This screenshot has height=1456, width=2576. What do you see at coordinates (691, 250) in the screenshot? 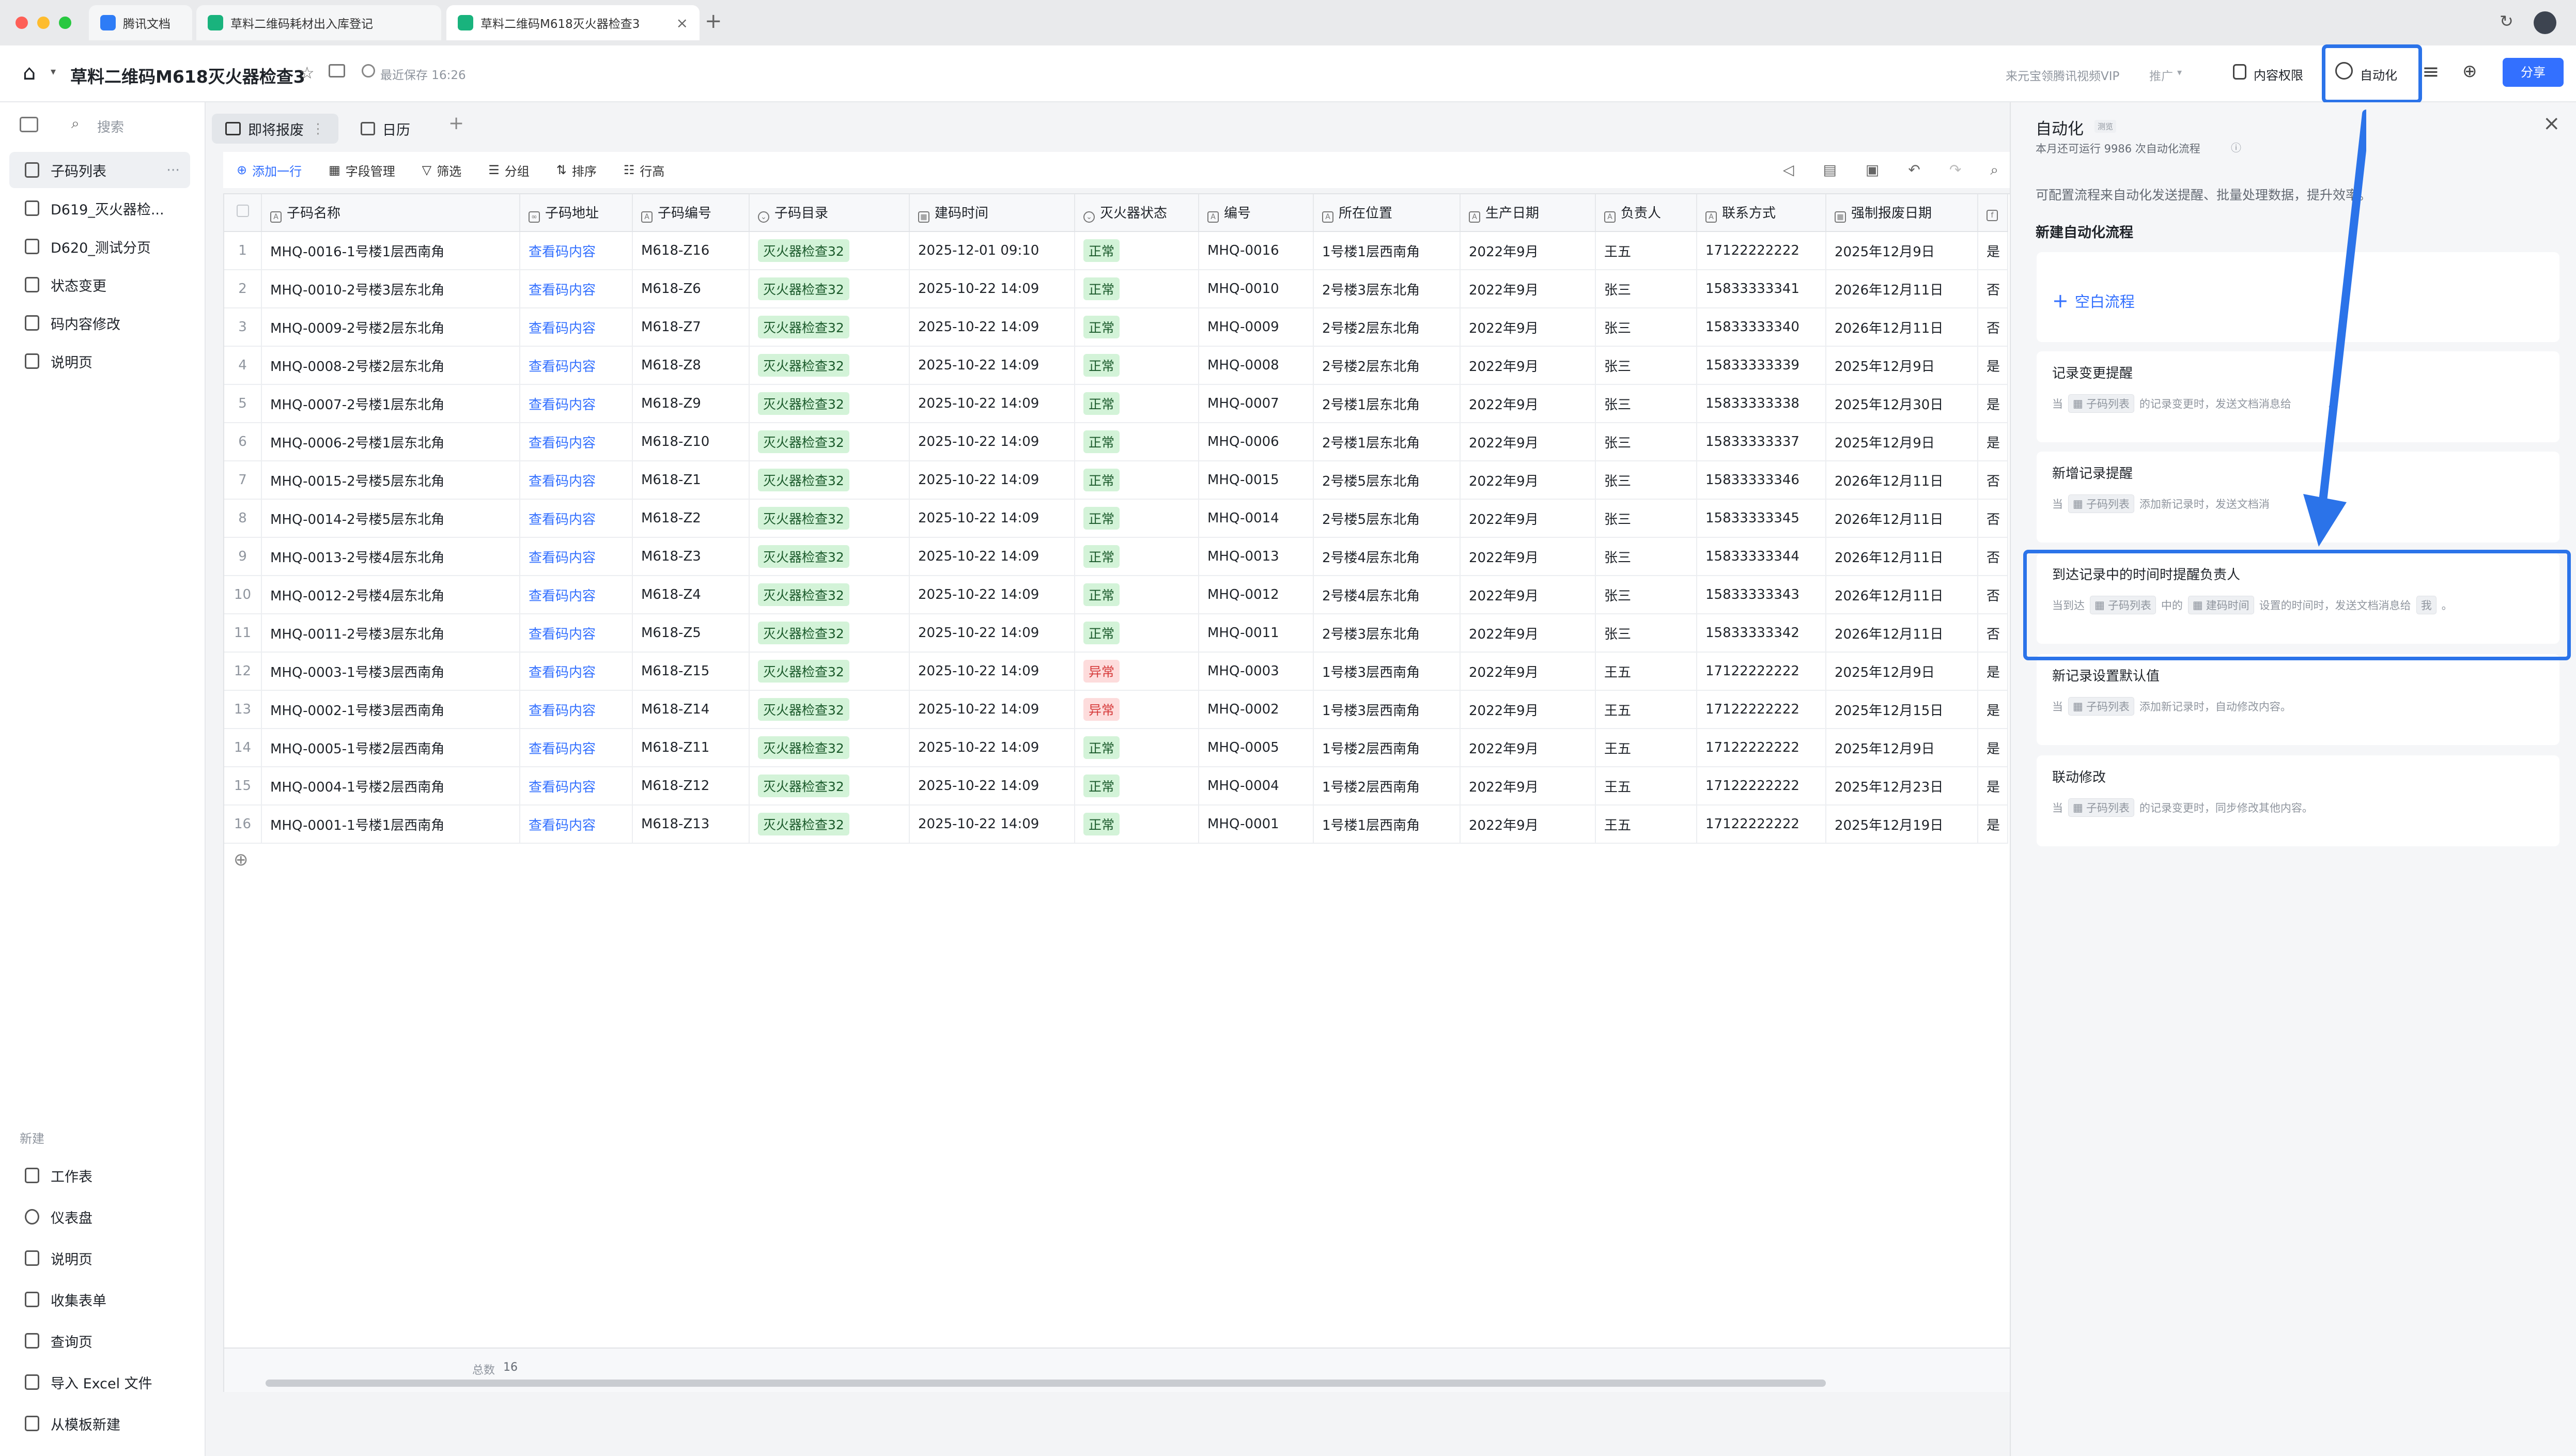
I see `table-cell: M618-Z16` at bounding box center [691, 250].